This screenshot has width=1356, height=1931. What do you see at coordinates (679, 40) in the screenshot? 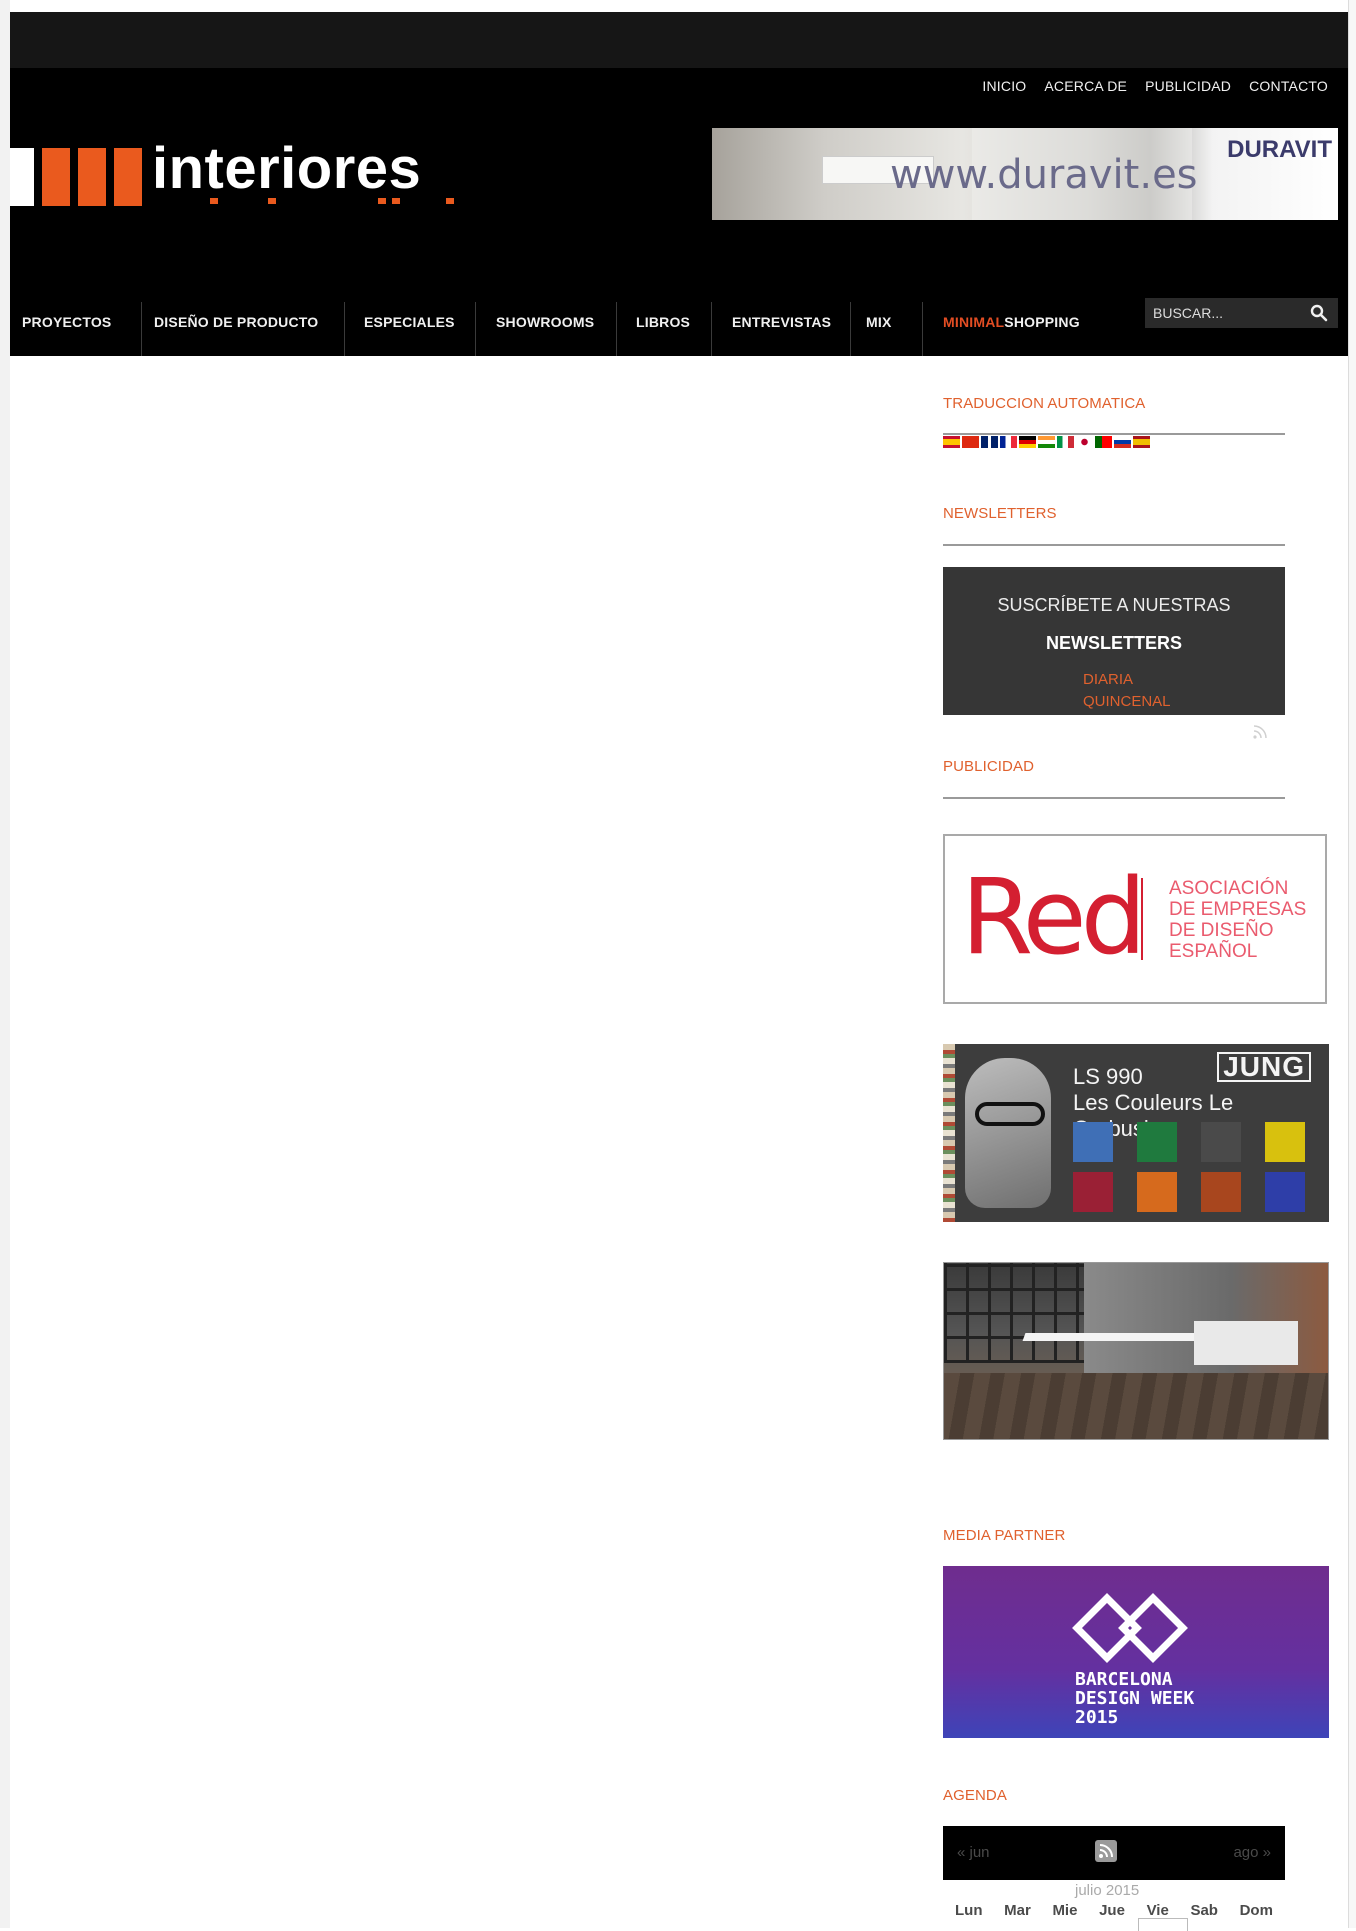
I see `top-strip` at bounding box center [679, 40].